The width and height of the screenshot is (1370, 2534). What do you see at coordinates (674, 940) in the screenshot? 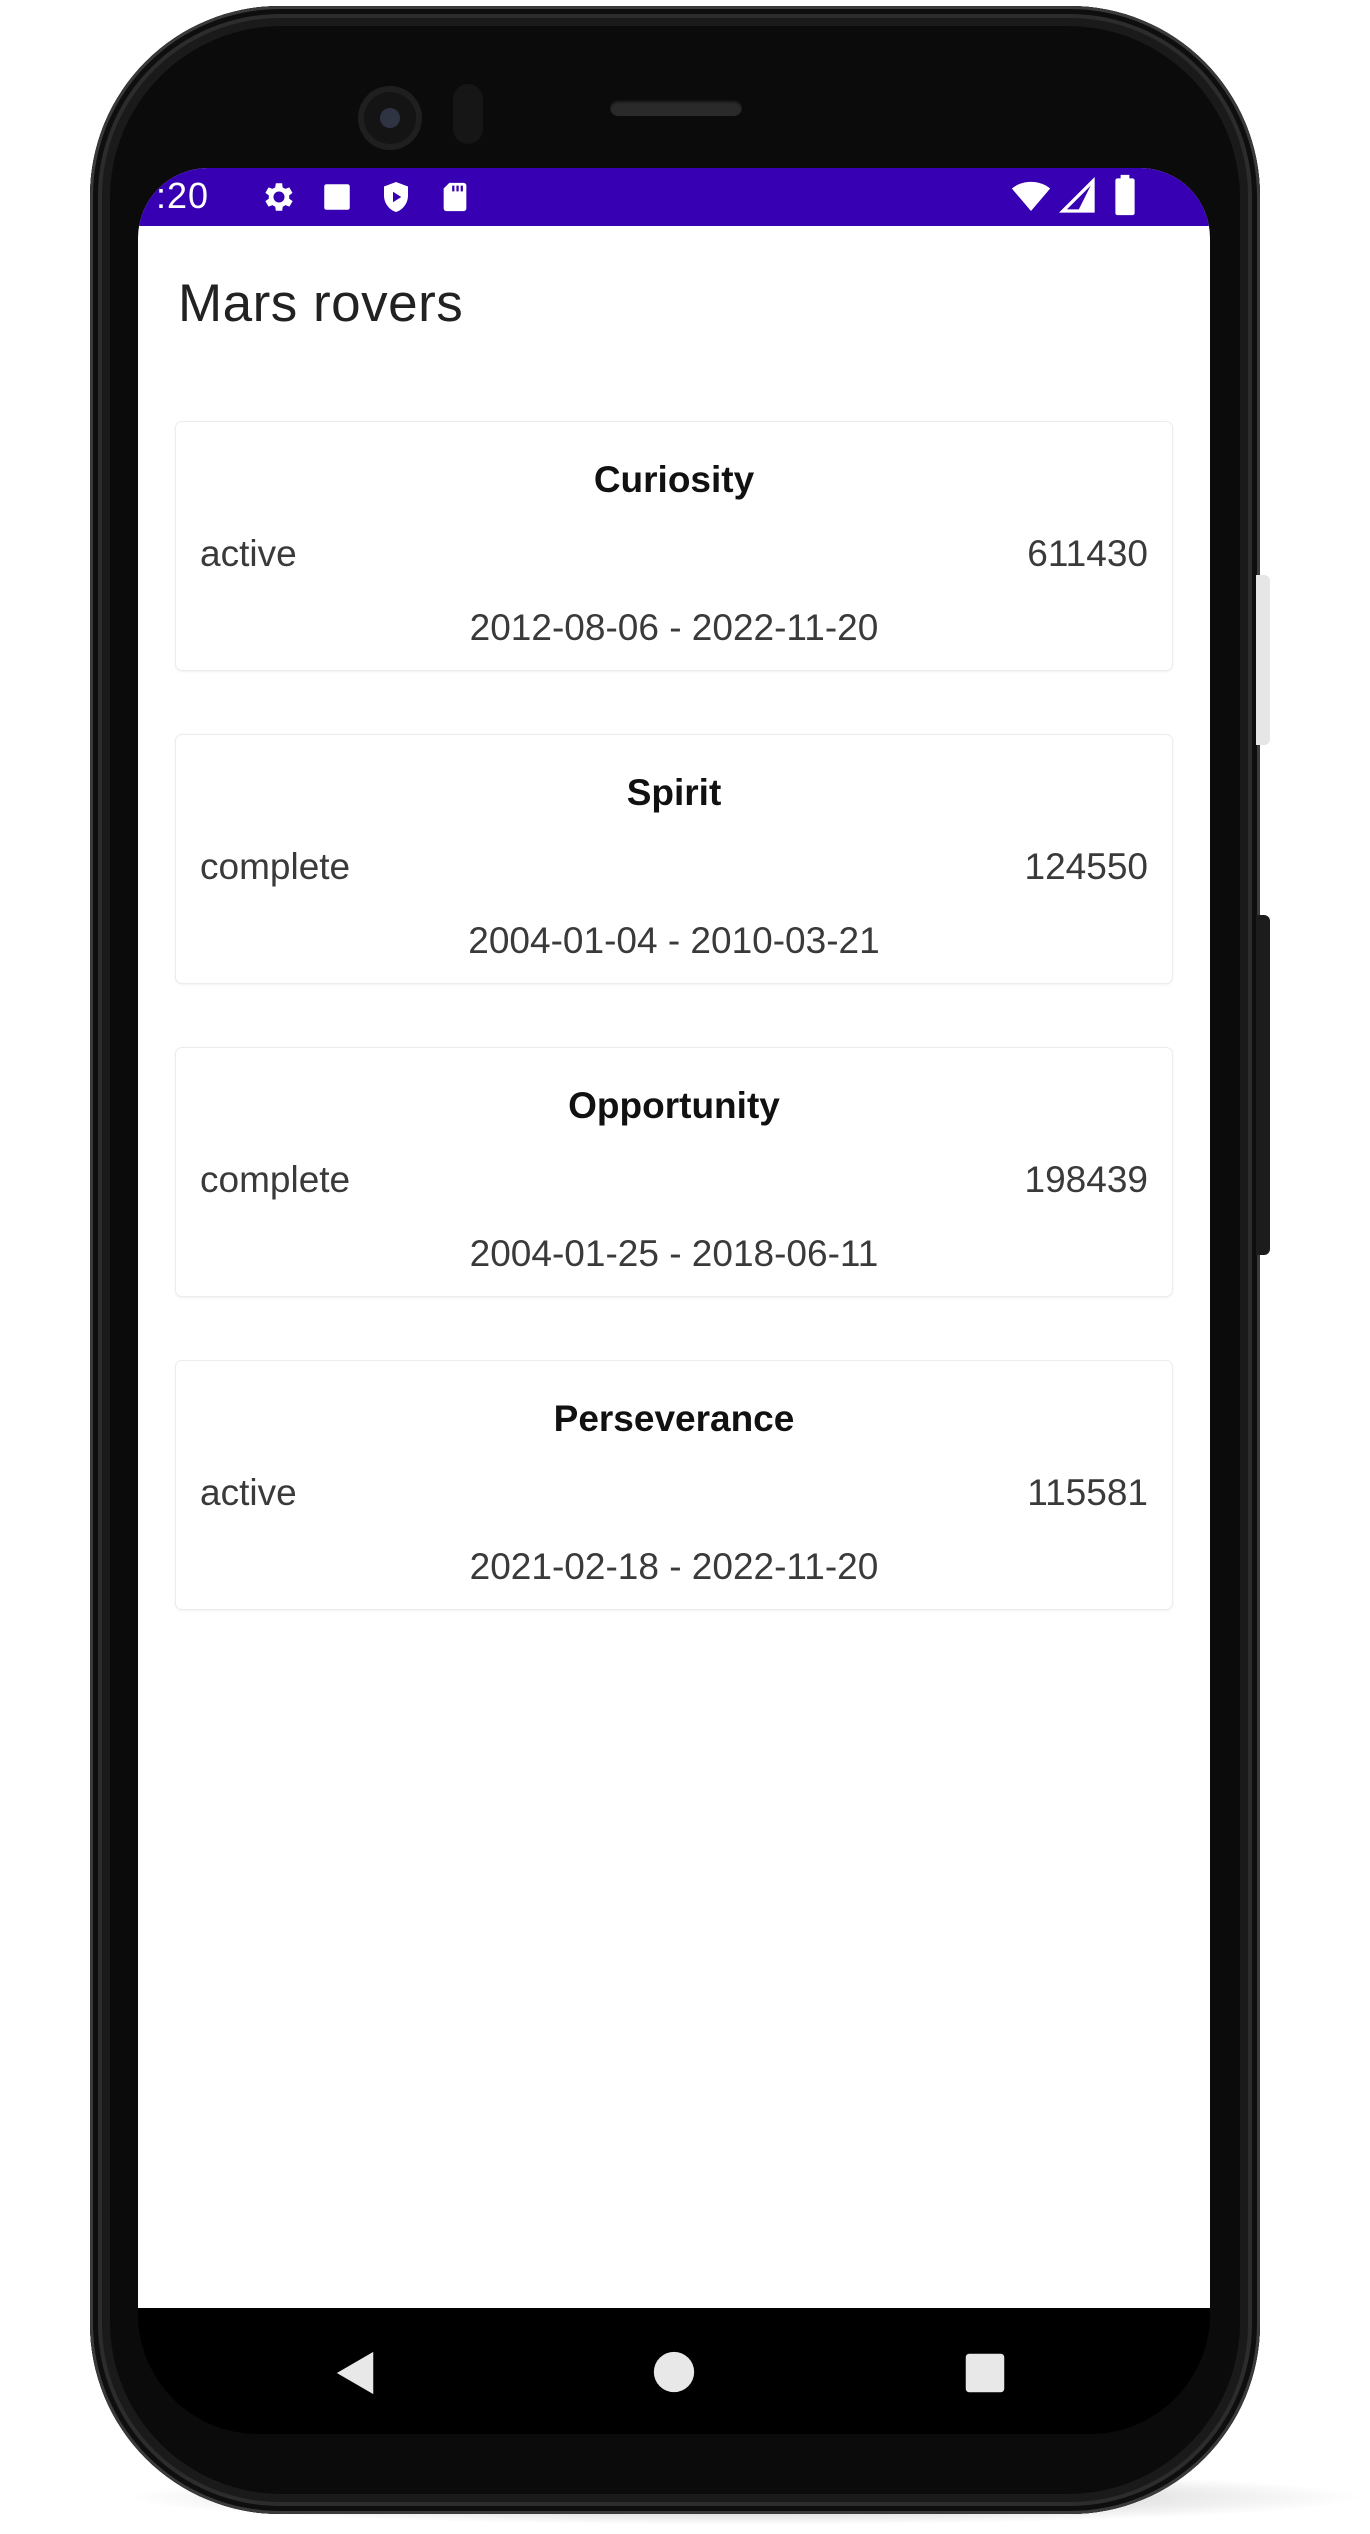
I see `rover-date-range: 2004-01-04 - 2010-03-21` at bounding box center [674, 940].